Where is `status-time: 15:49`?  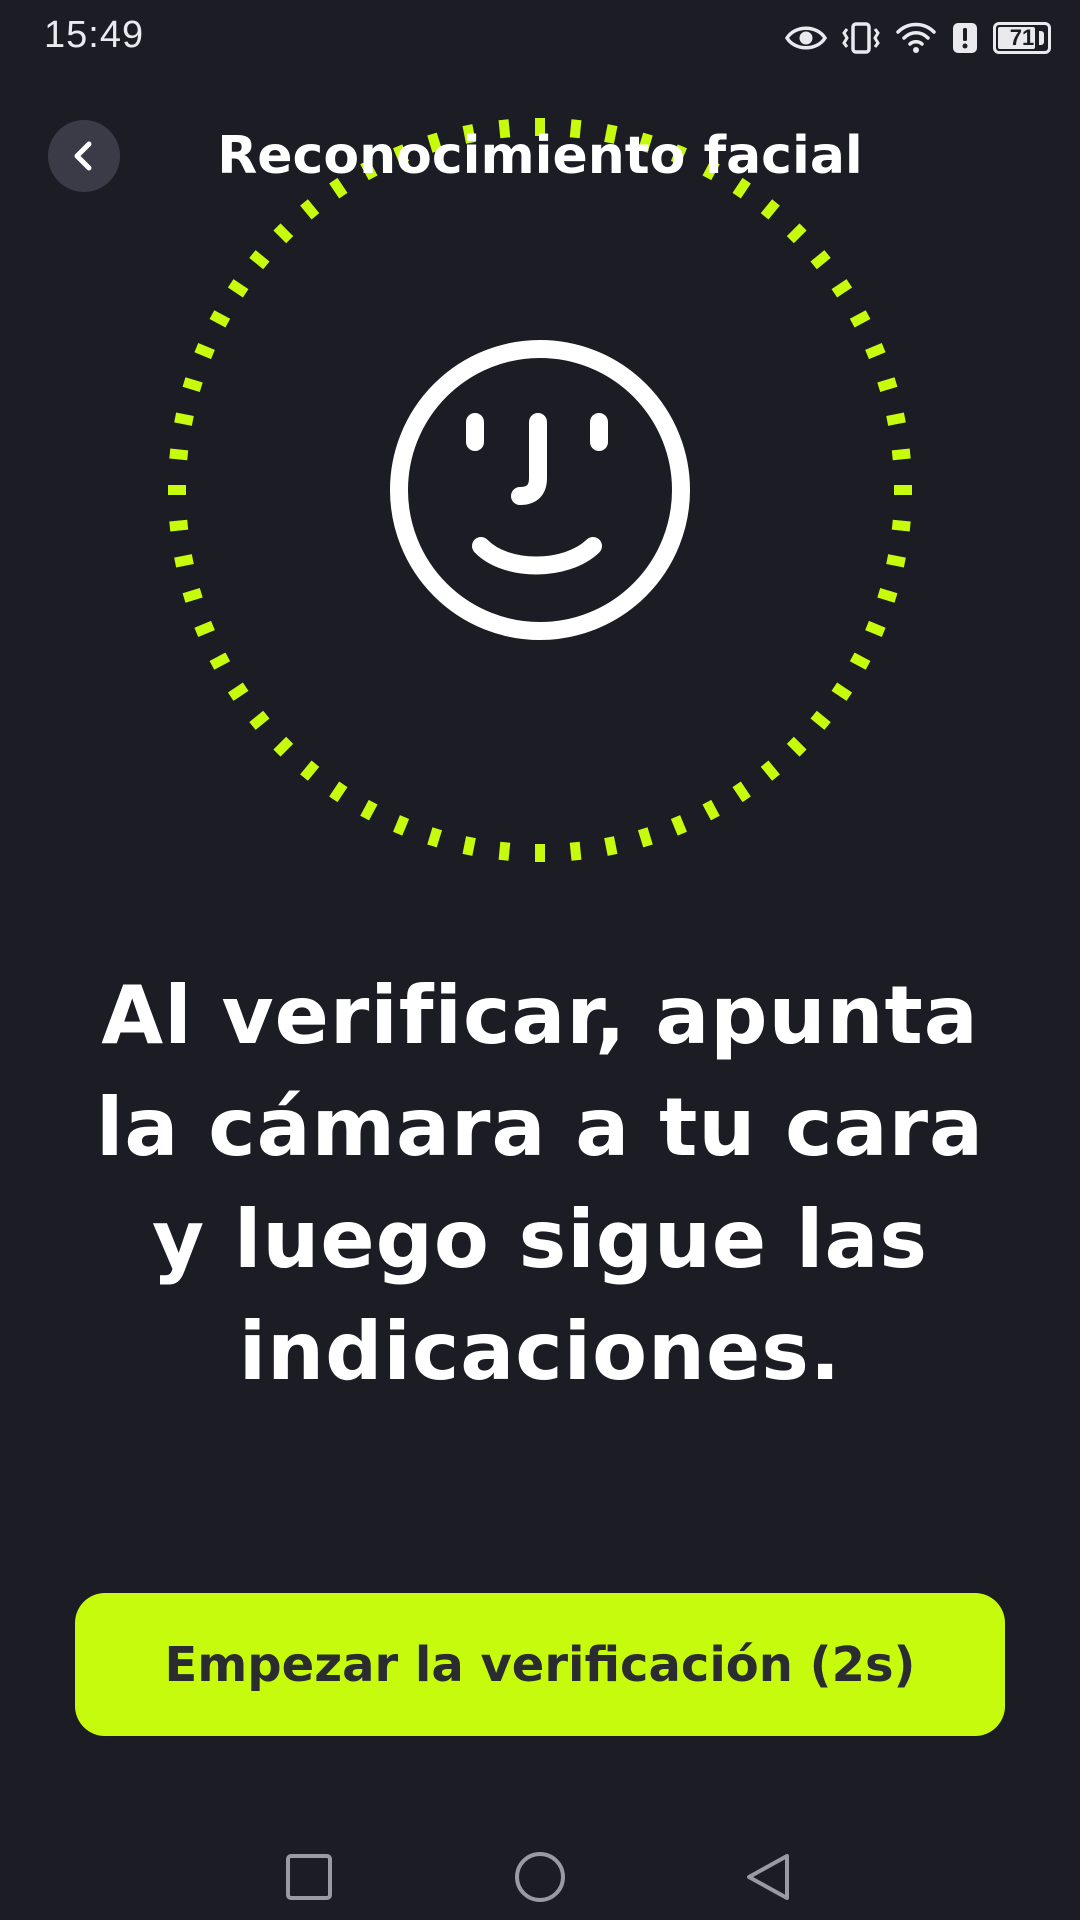
status-time: 15:49 is located at coordinates (94, 35).